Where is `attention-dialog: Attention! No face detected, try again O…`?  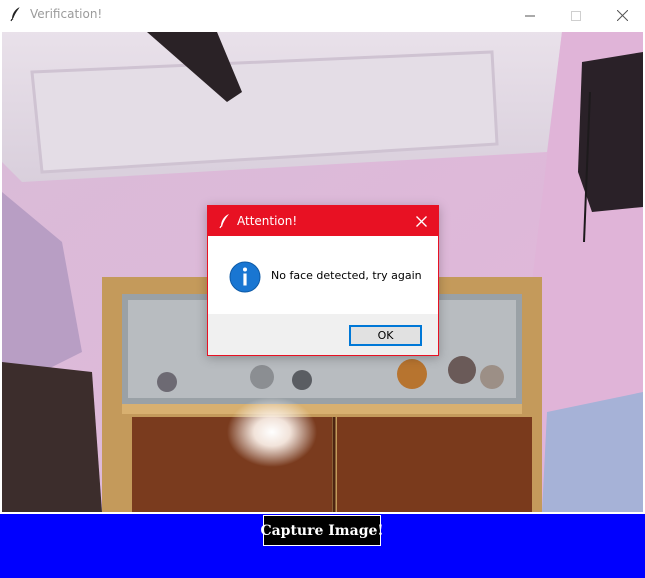
attention-dialog: Attention! No face detected, try again O… is located at coordinates (323, 280).